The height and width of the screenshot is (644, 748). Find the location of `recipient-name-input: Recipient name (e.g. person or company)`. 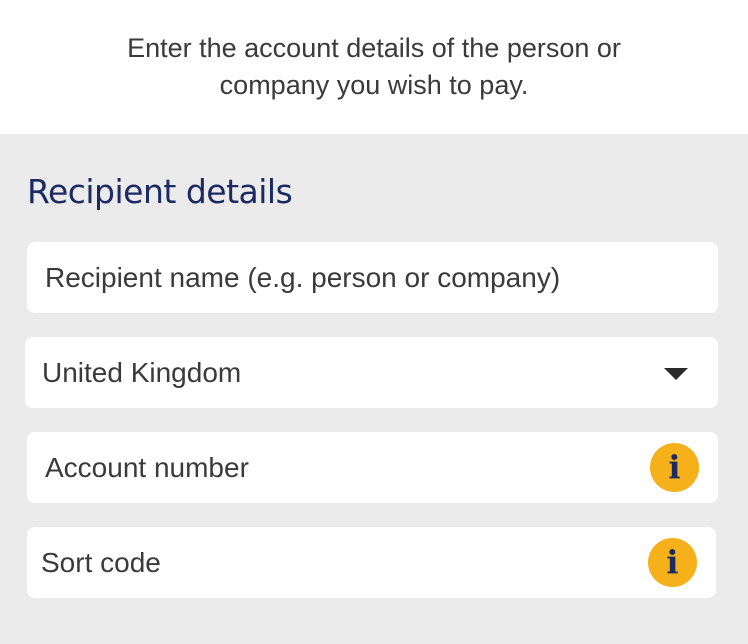

recipient-name-input: Recipient name (e.g. person or company) is located at coordinates (372, 277).